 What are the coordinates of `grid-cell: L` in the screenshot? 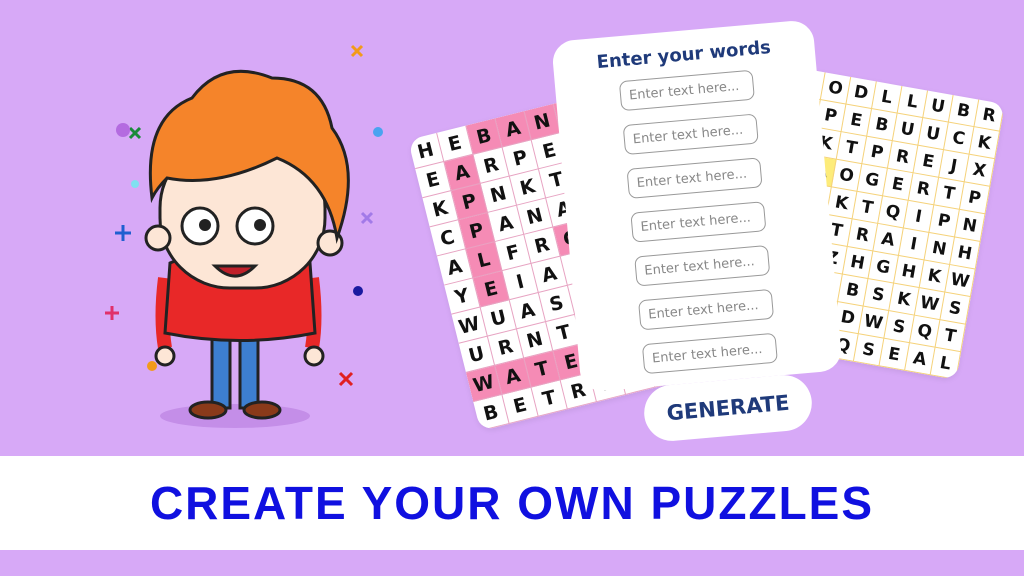 It's located at (946, 363).